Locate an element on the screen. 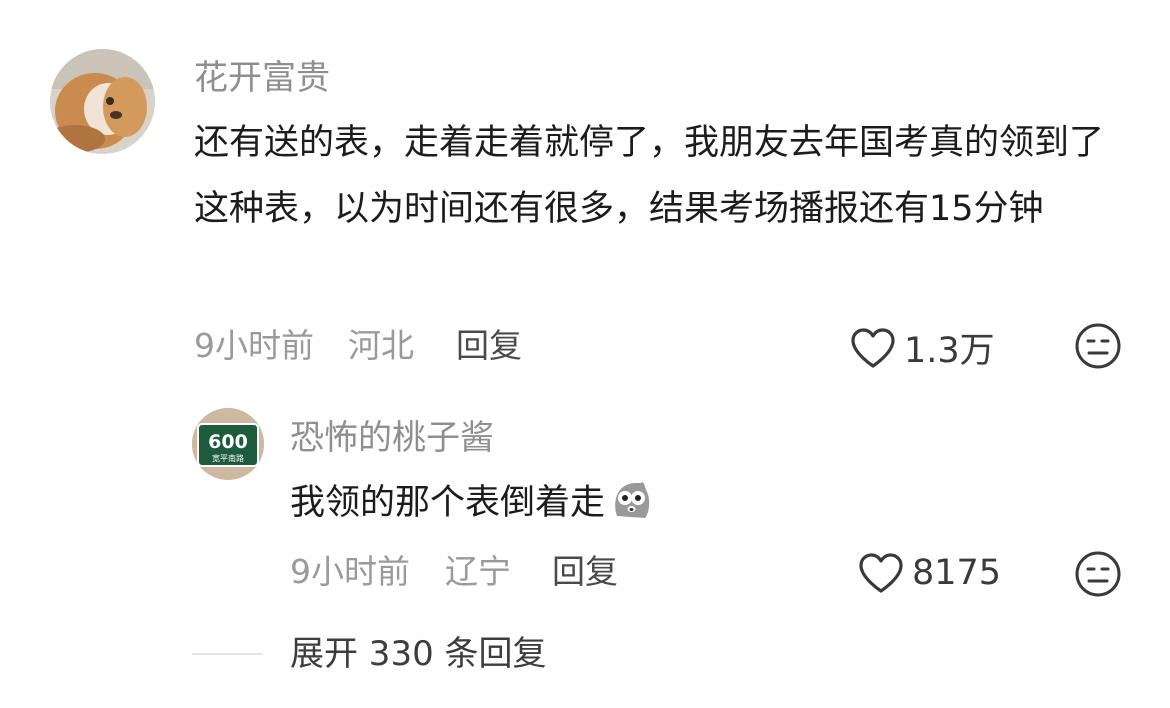  reply-like-button: 8175 is located at coordinates (929, 573).